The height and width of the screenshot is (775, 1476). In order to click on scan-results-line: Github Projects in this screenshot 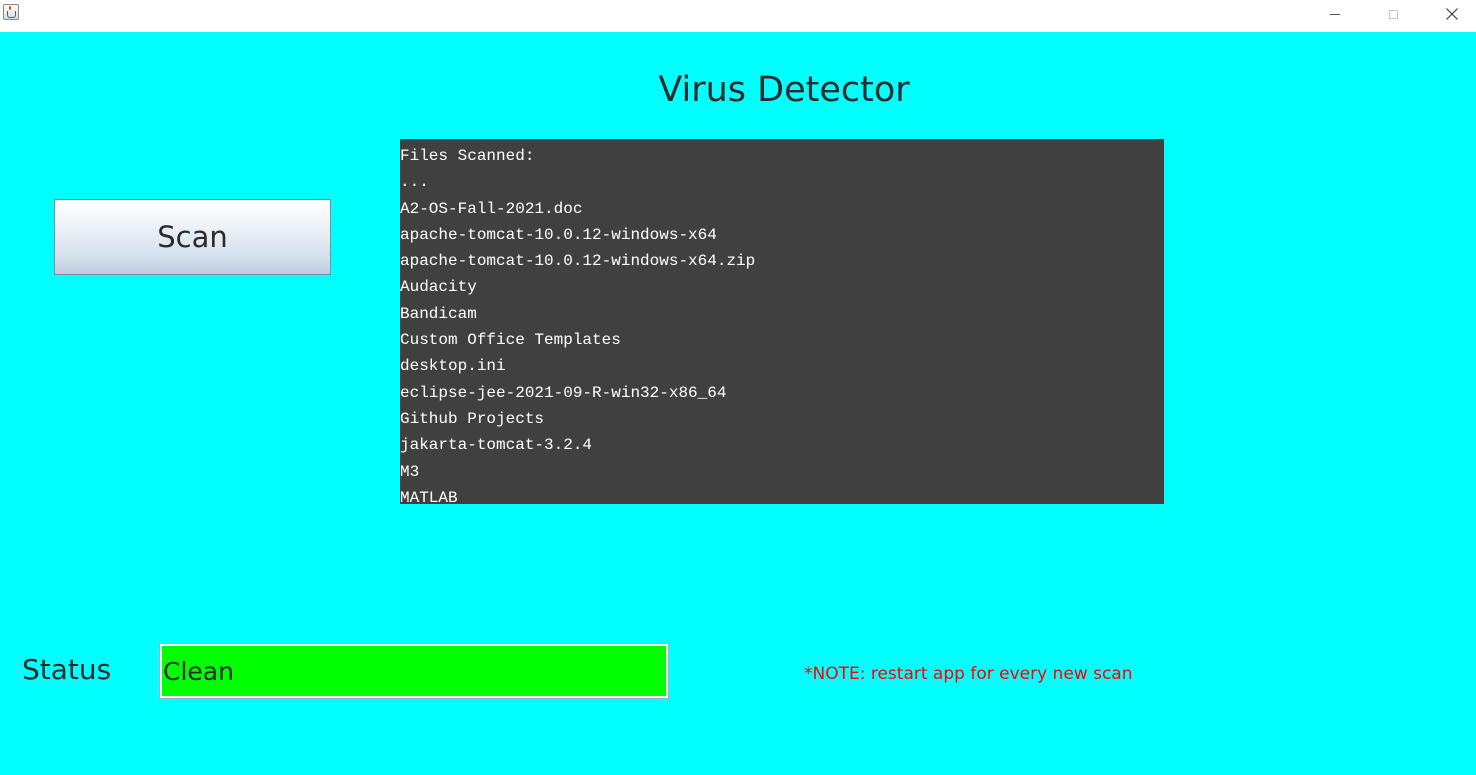, I will do `click(472, 418)`.